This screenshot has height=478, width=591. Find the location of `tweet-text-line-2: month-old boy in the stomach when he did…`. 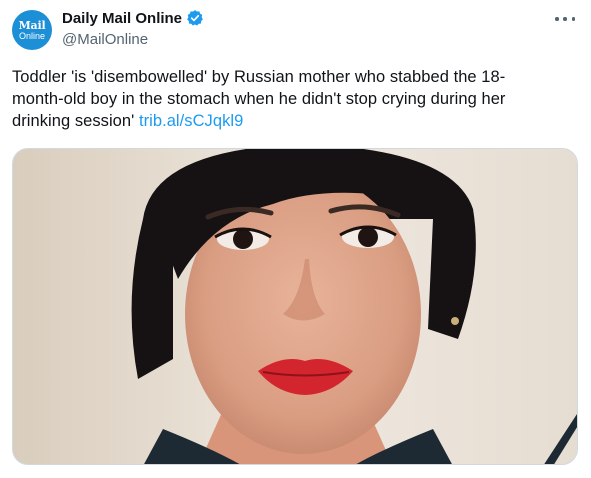

tweet-text-line-2: month-old boy in the stomach when he did… is located at coordinates (259, 99).